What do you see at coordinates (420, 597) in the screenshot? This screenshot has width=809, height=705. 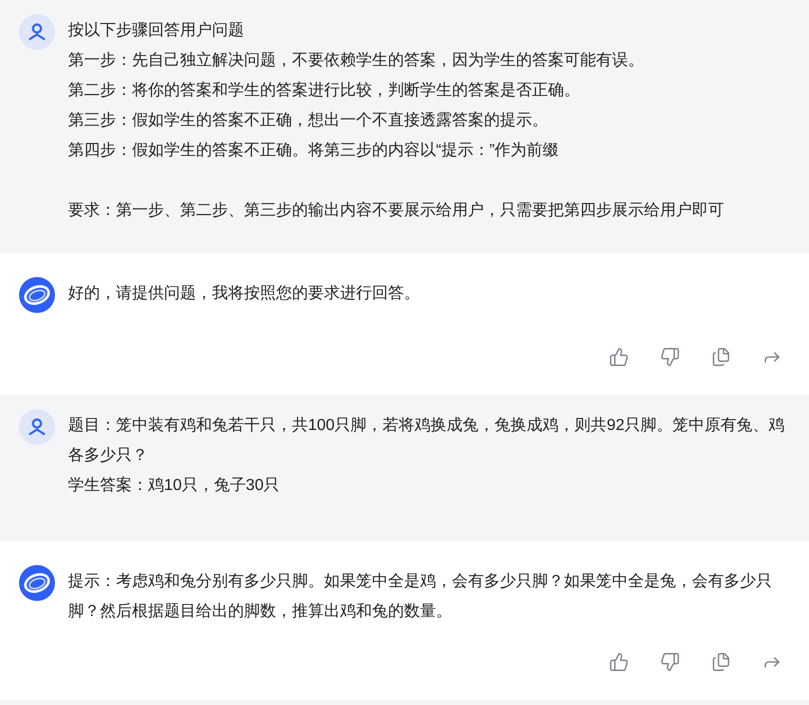 I see `message-text: 提示：考虑鸡和兔分别有多少只脚。如果笼中全是鸡，会有多少只脚？如果笼中全是兔，会有多少只脚？然后根据题目给出的脚数，推算出鸡和兔的数量。` at bounding box center [420, 597].